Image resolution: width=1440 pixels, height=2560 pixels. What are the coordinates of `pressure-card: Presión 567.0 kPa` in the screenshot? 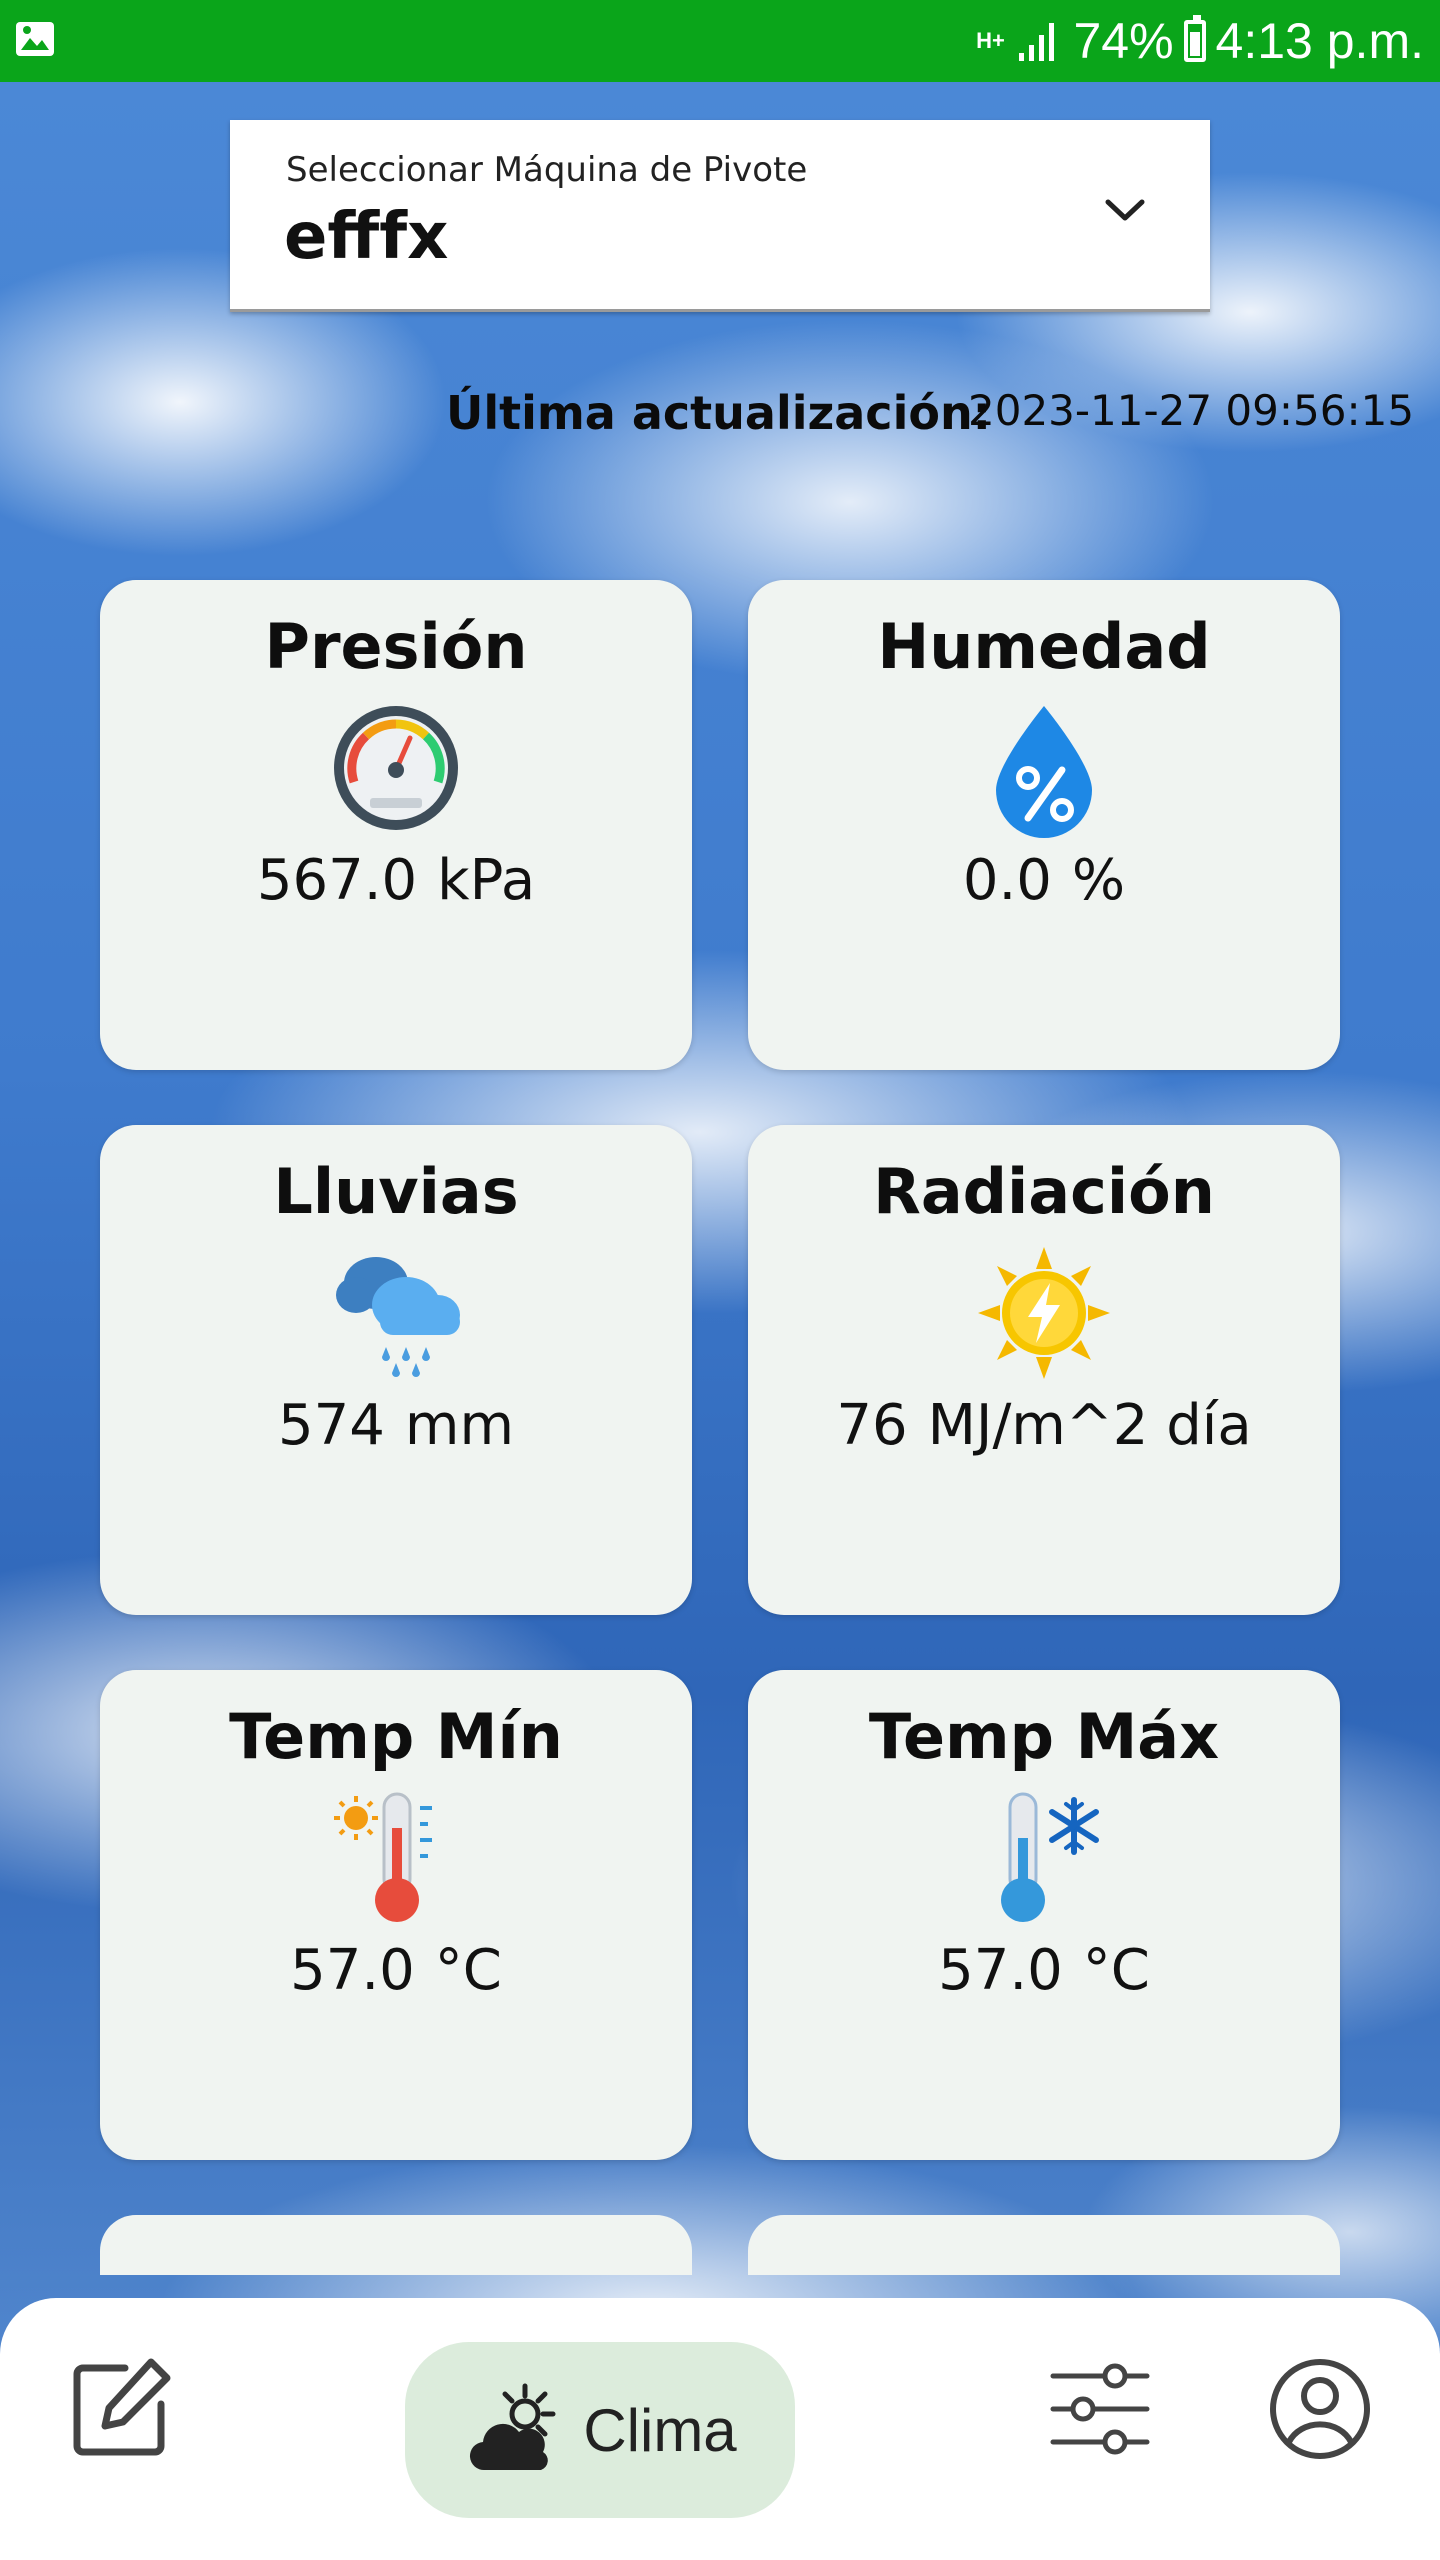 It's located at (396, 825).